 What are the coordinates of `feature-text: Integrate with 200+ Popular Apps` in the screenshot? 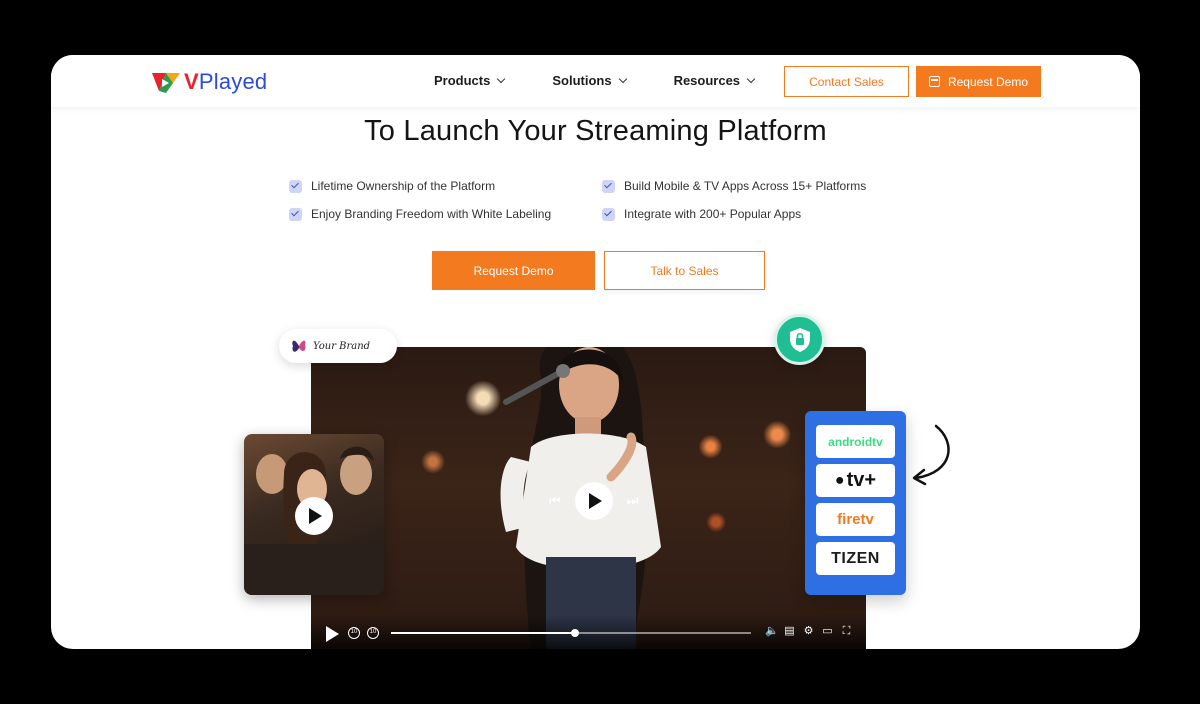 It's located at (713, 214).